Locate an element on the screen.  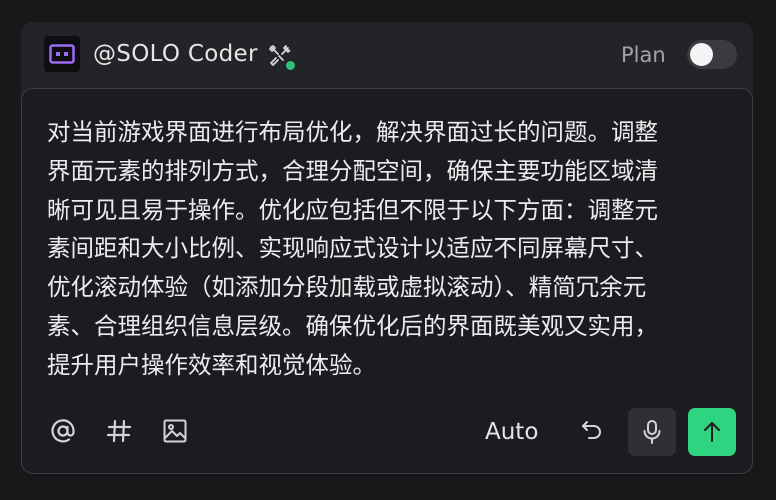
robot-face-icon is located at coordinates (62, 54).